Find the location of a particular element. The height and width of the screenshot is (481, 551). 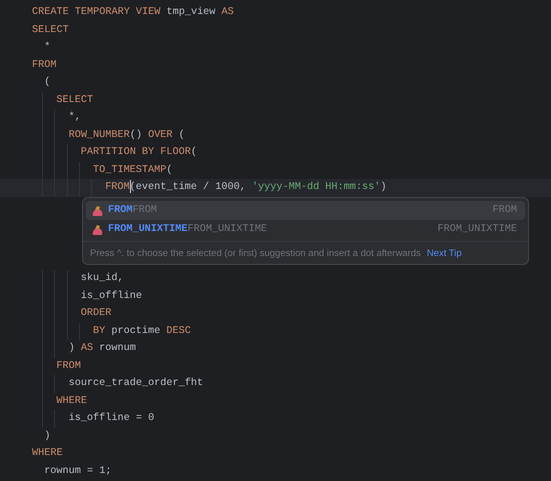

next-tip-link: Next Tip is located at coordinates (444, 253).